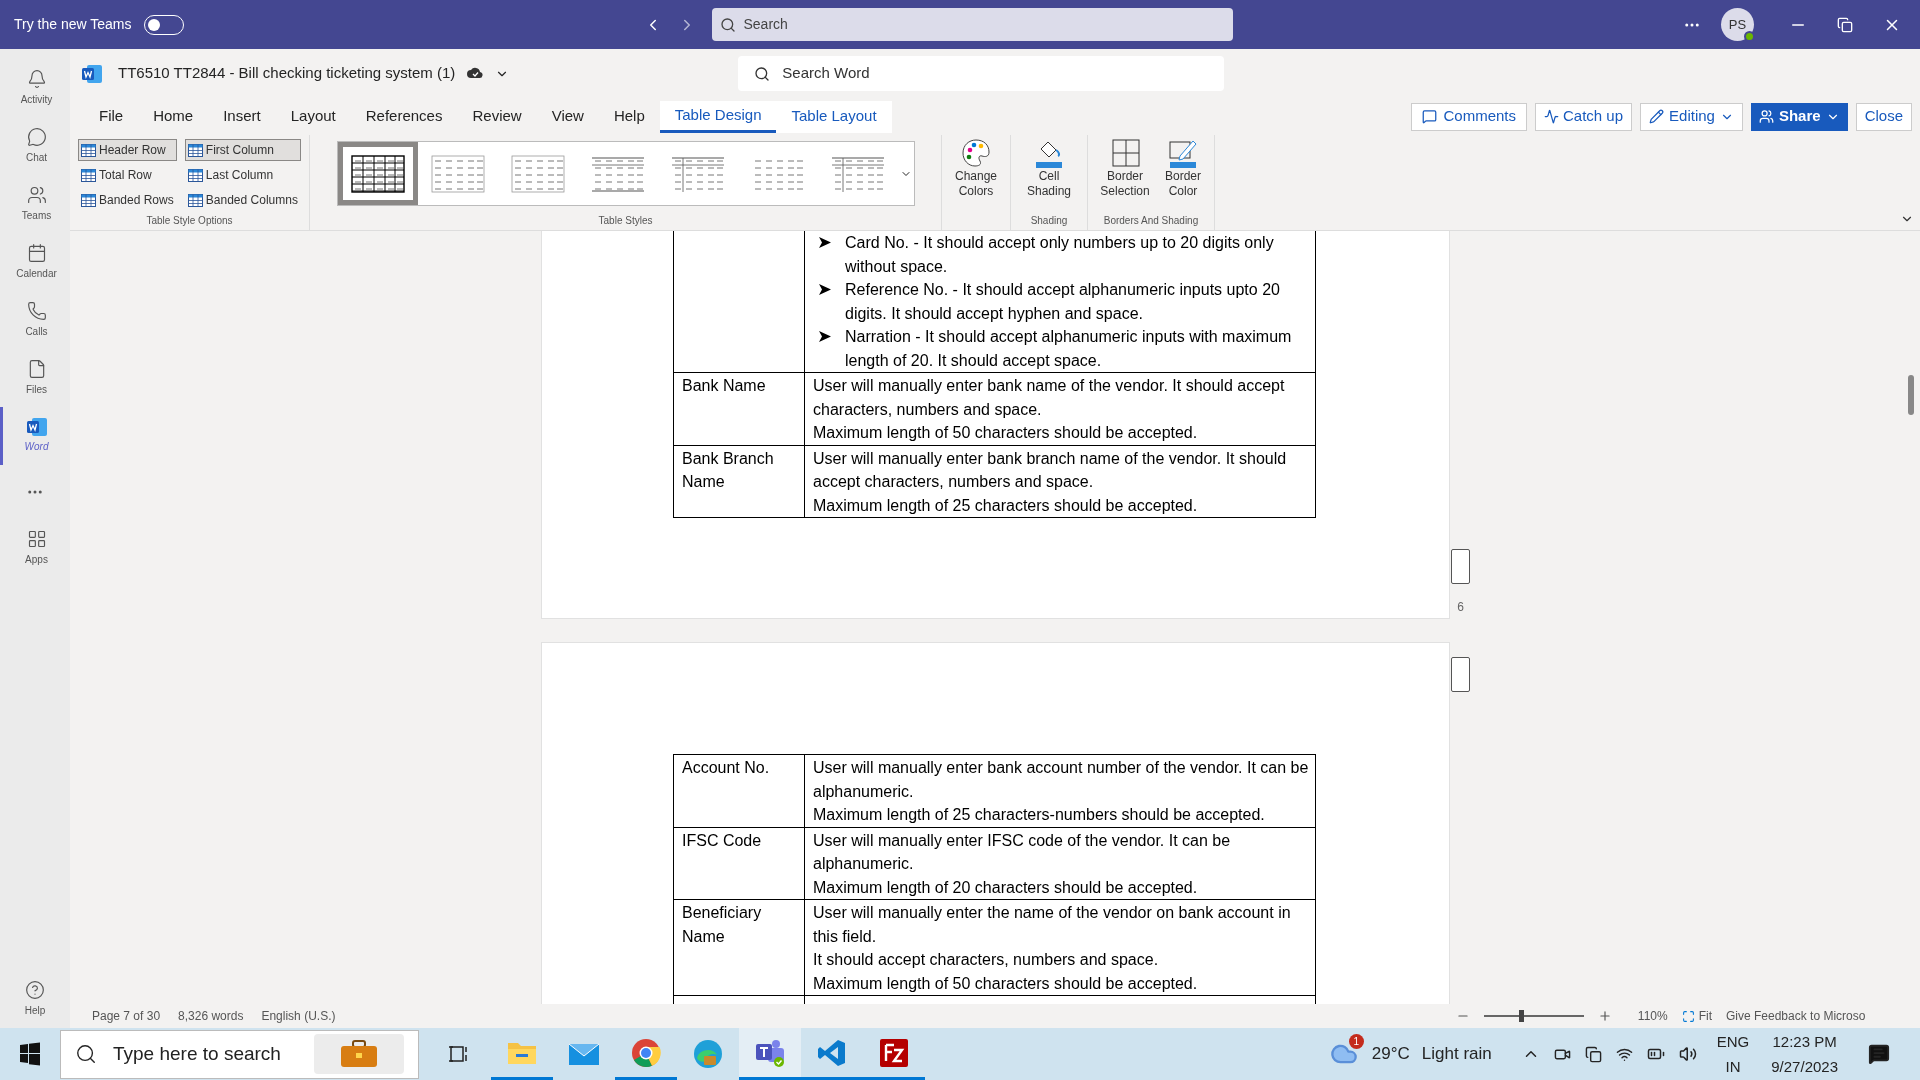 The width and height of the screenshot is (1920, 1080). I want to click on briefcase-icon, so click(359, 1054).